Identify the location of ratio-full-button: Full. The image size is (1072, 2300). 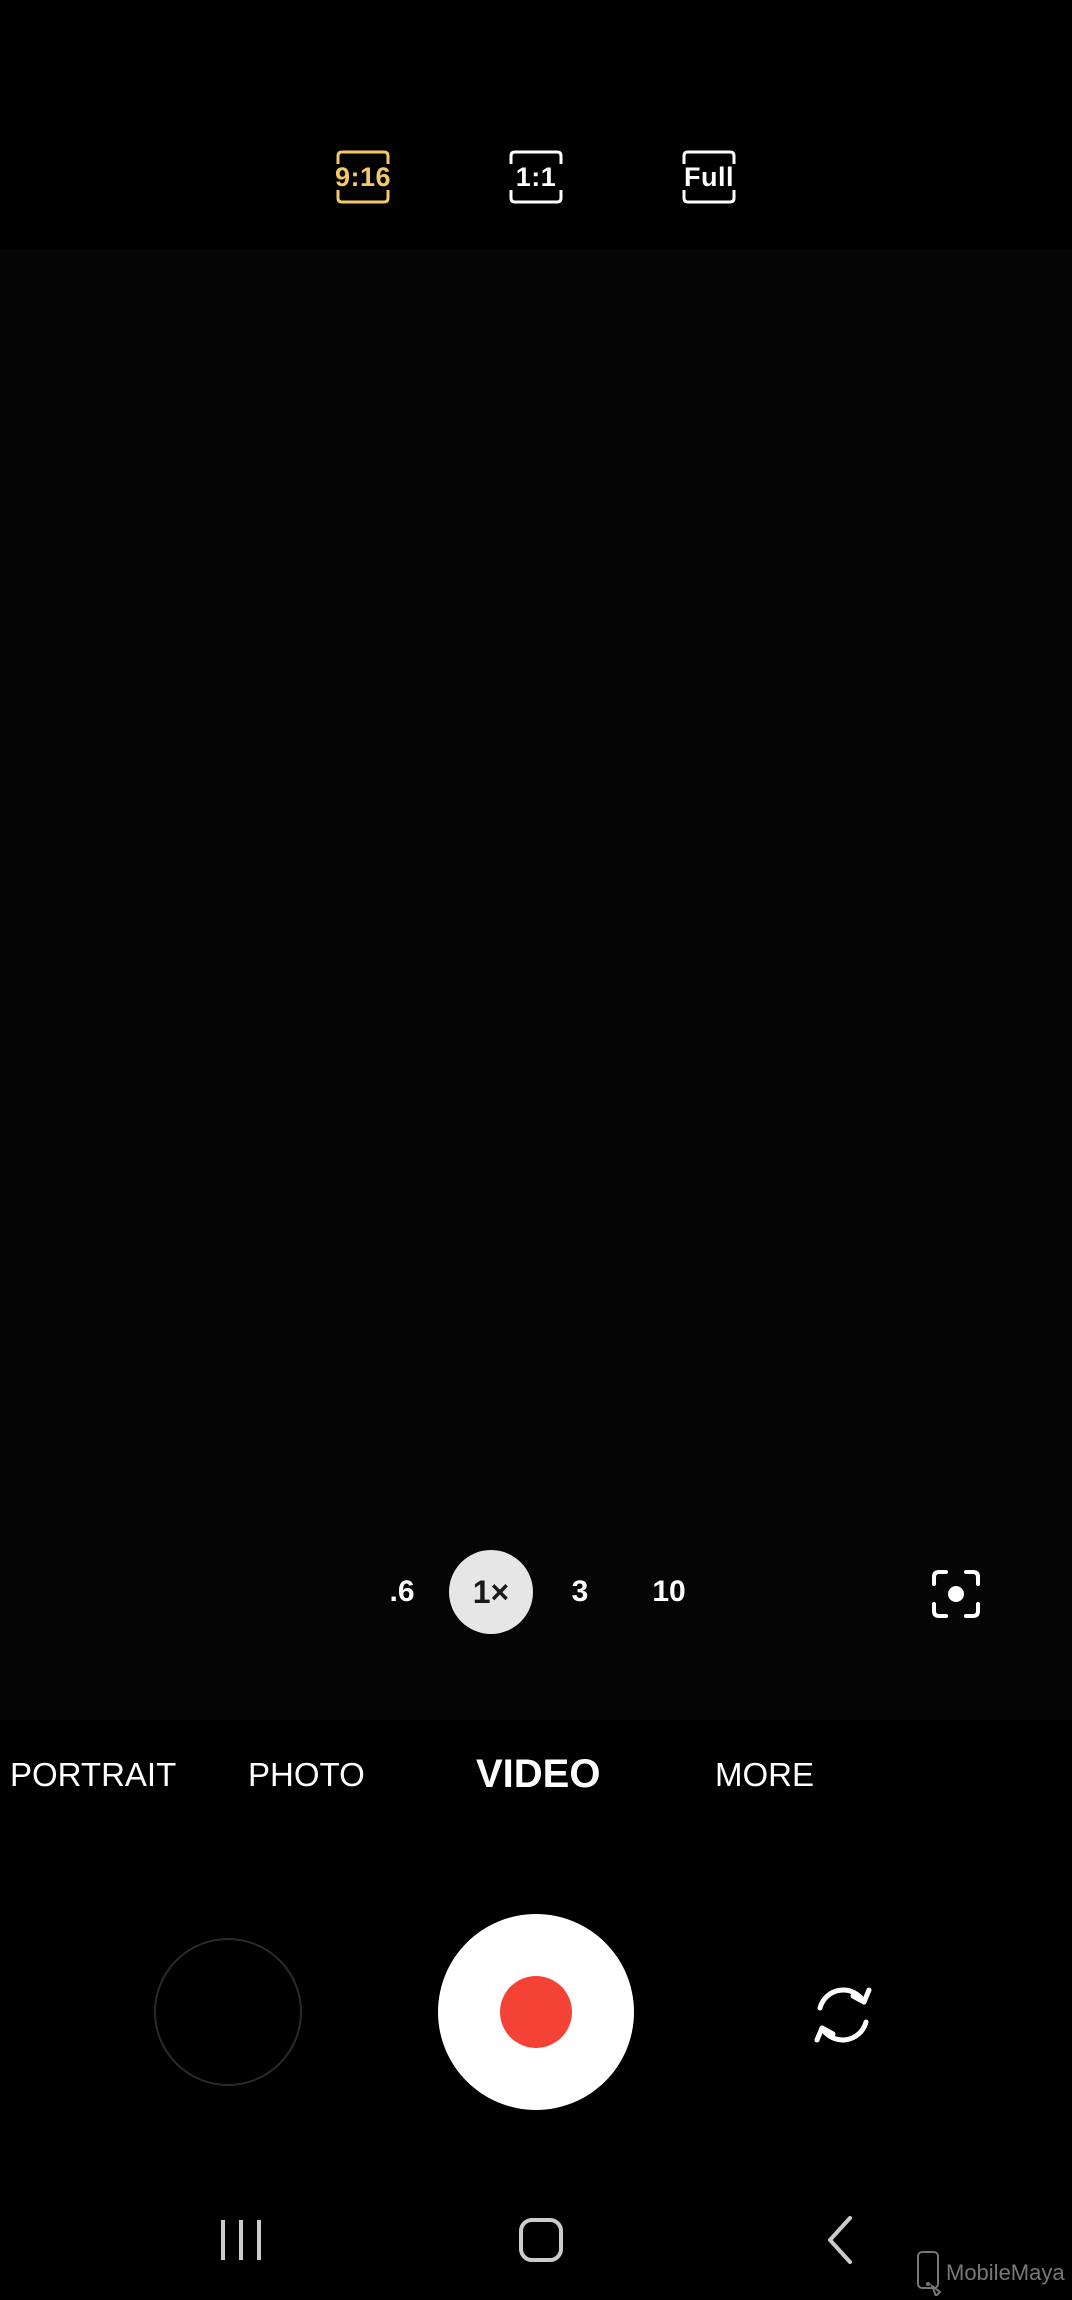
(709, 177).